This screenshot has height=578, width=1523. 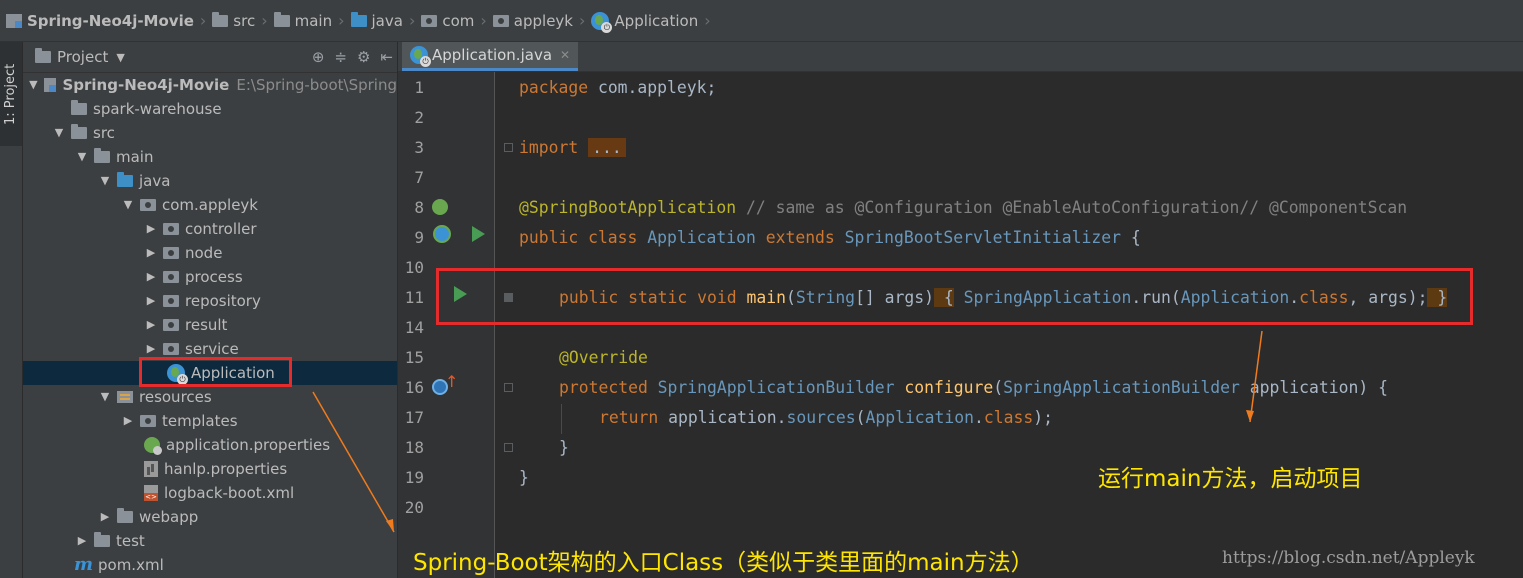 I want to click on line-number: 7, so click(x=419, y=177).